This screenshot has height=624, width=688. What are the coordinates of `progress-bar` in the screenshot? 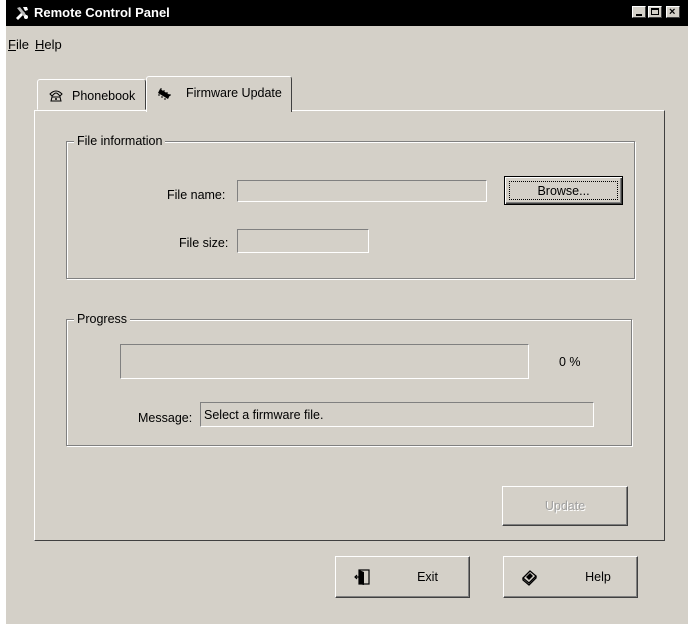 It's located at (324, 361).